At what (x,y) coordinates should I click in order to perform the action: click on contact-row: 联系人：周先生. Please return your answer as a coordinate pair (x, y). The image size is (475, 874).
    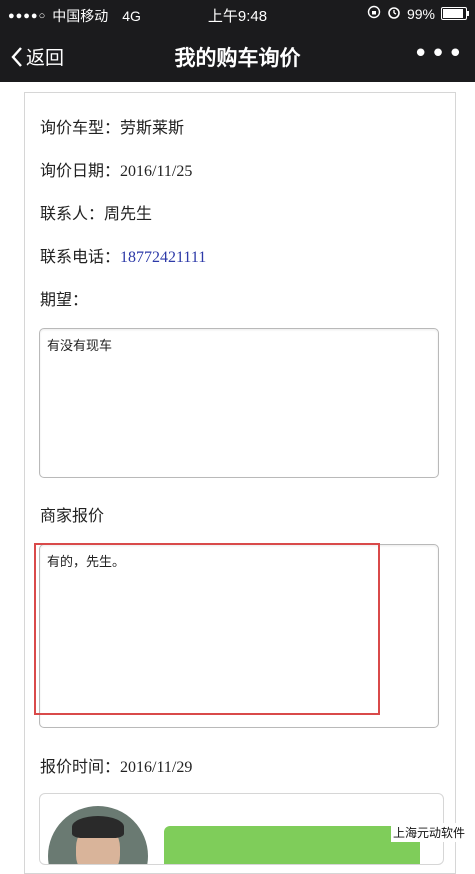
    Looking at the image, I should click on (96, 212).